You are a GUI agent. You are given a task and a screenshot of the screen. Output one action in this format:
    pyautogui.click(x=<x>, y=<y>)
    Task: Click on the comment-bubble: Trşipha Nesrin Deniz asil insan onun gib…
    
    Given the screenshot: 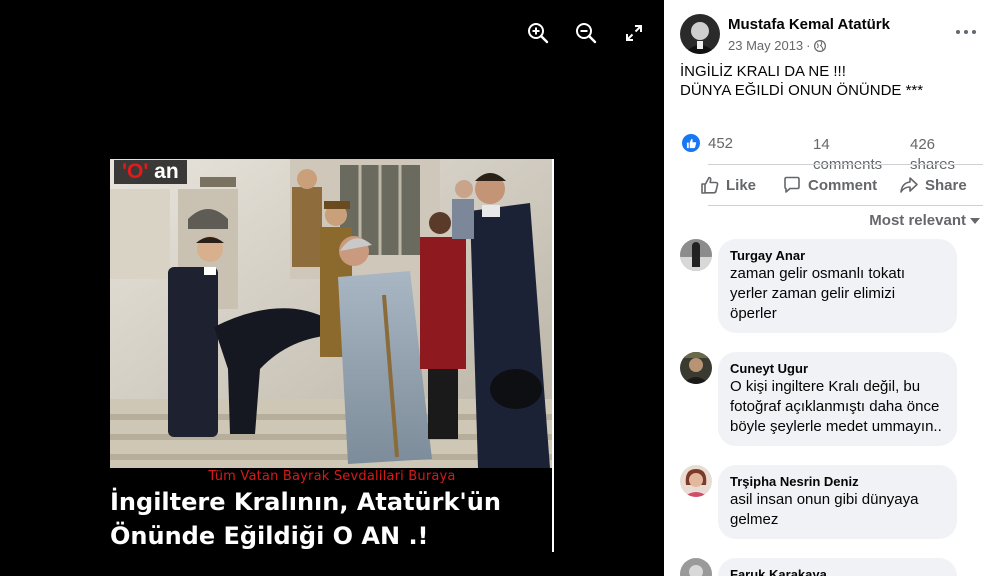 What is the action you would take?
    pyautogui.click(x=837, y=502)
    